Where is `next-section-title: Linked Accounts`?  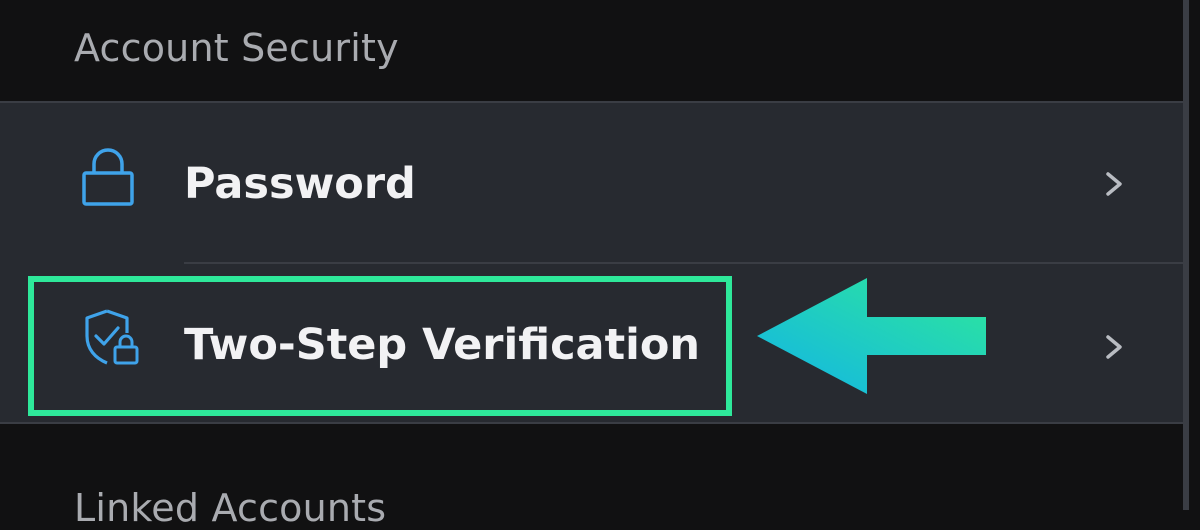 next-section-title: Linked Accounts is located at coordinates (230, 508).